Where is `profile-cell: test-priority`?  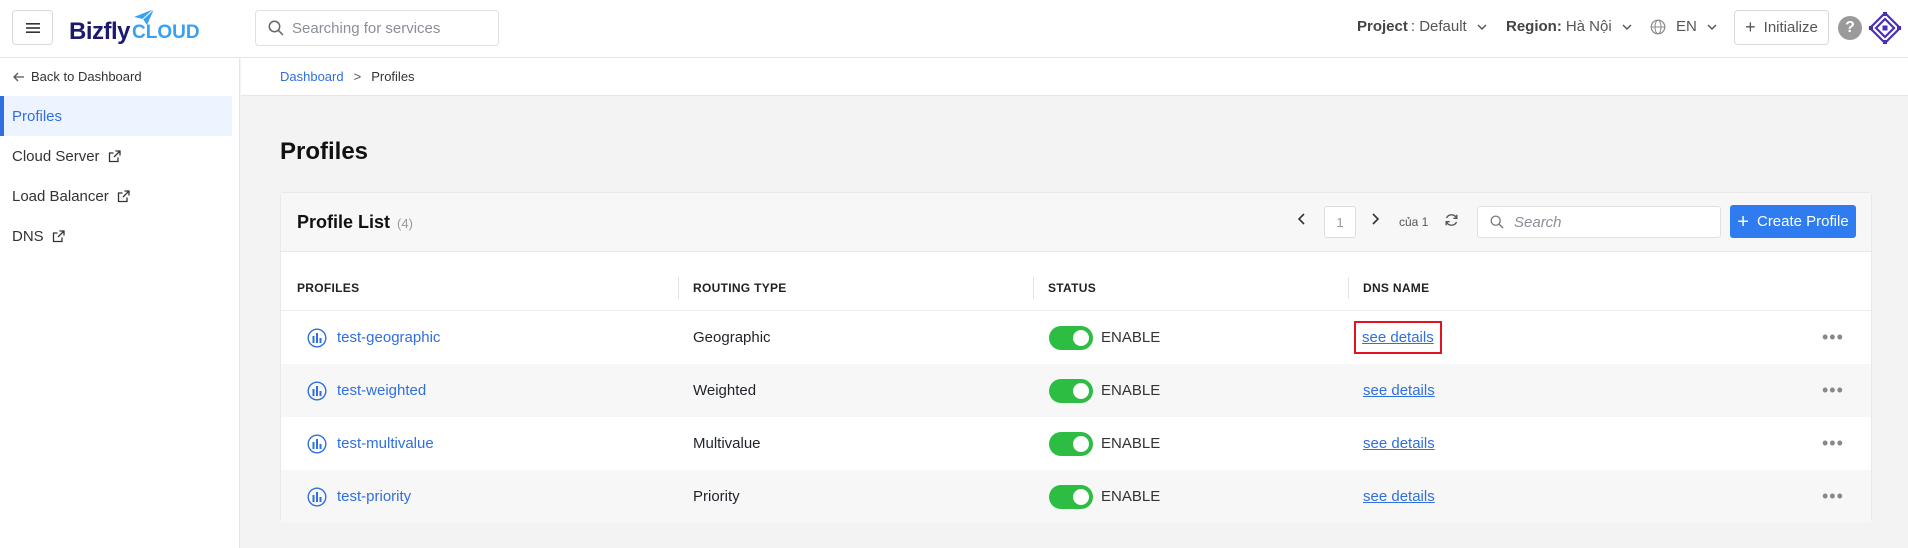
profile-cell: test-priority is located at coordinates (359, 496).